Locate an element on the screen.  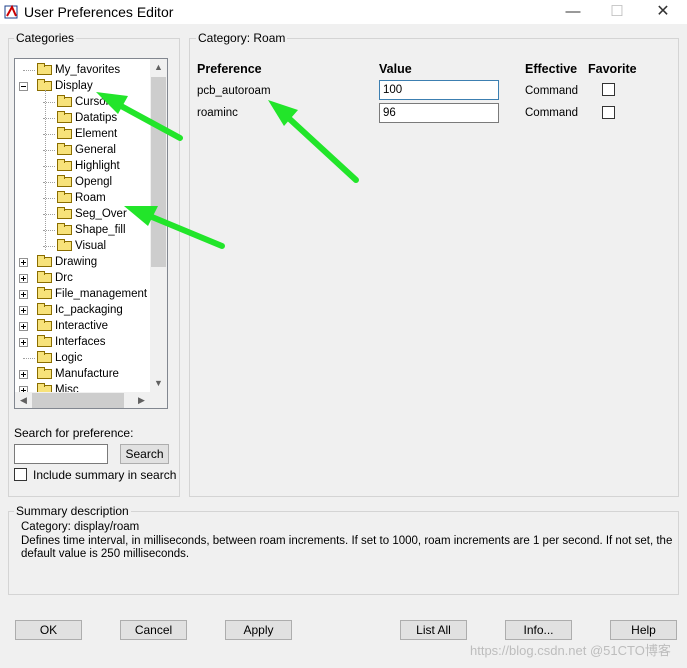
tree-item-misc: Misc is located at coordinates (82, 387).